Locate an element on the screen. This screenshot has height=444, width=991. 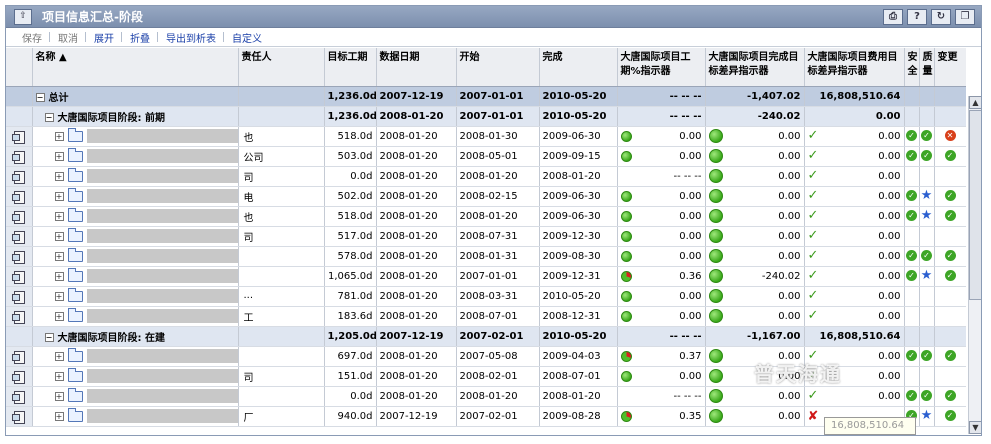
print-icon: ⎙ is located at coordinates (893, 16).